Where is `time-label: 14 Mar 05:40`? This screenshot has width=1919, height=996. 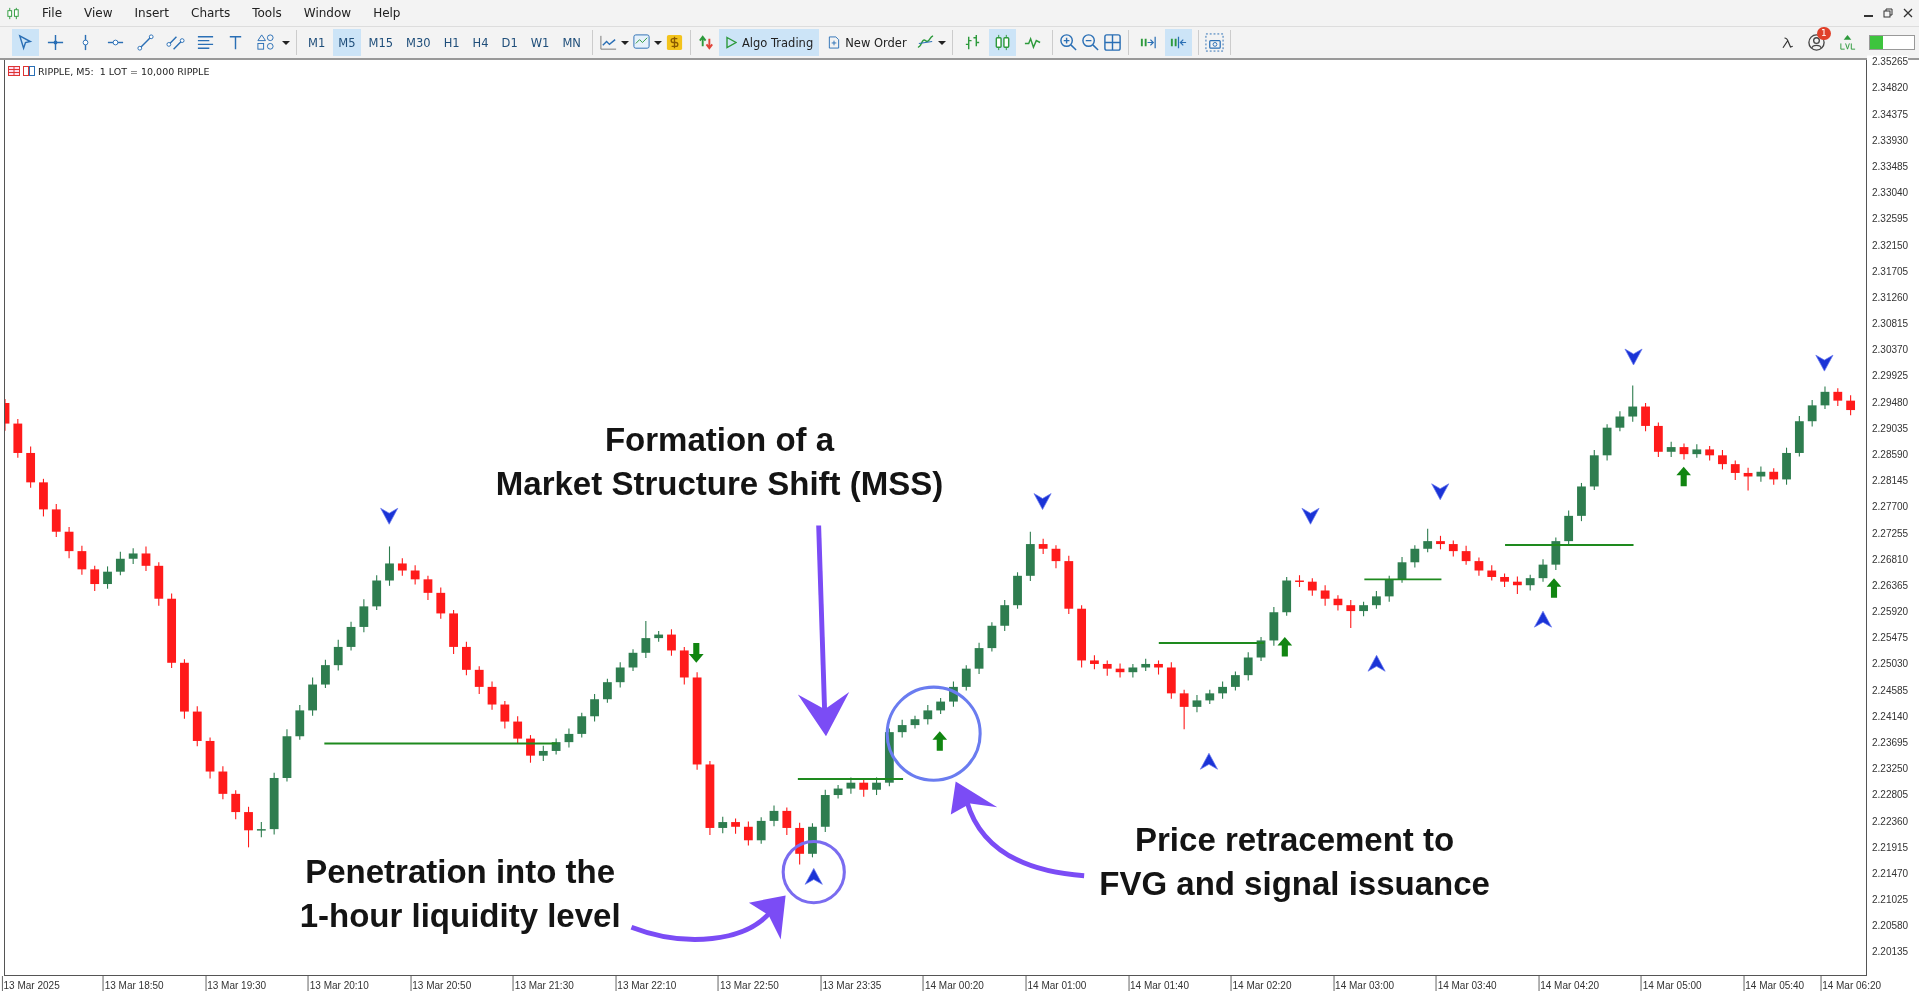 time-label: 14 Mar 05:40 is located at coordinates (1774, 983).